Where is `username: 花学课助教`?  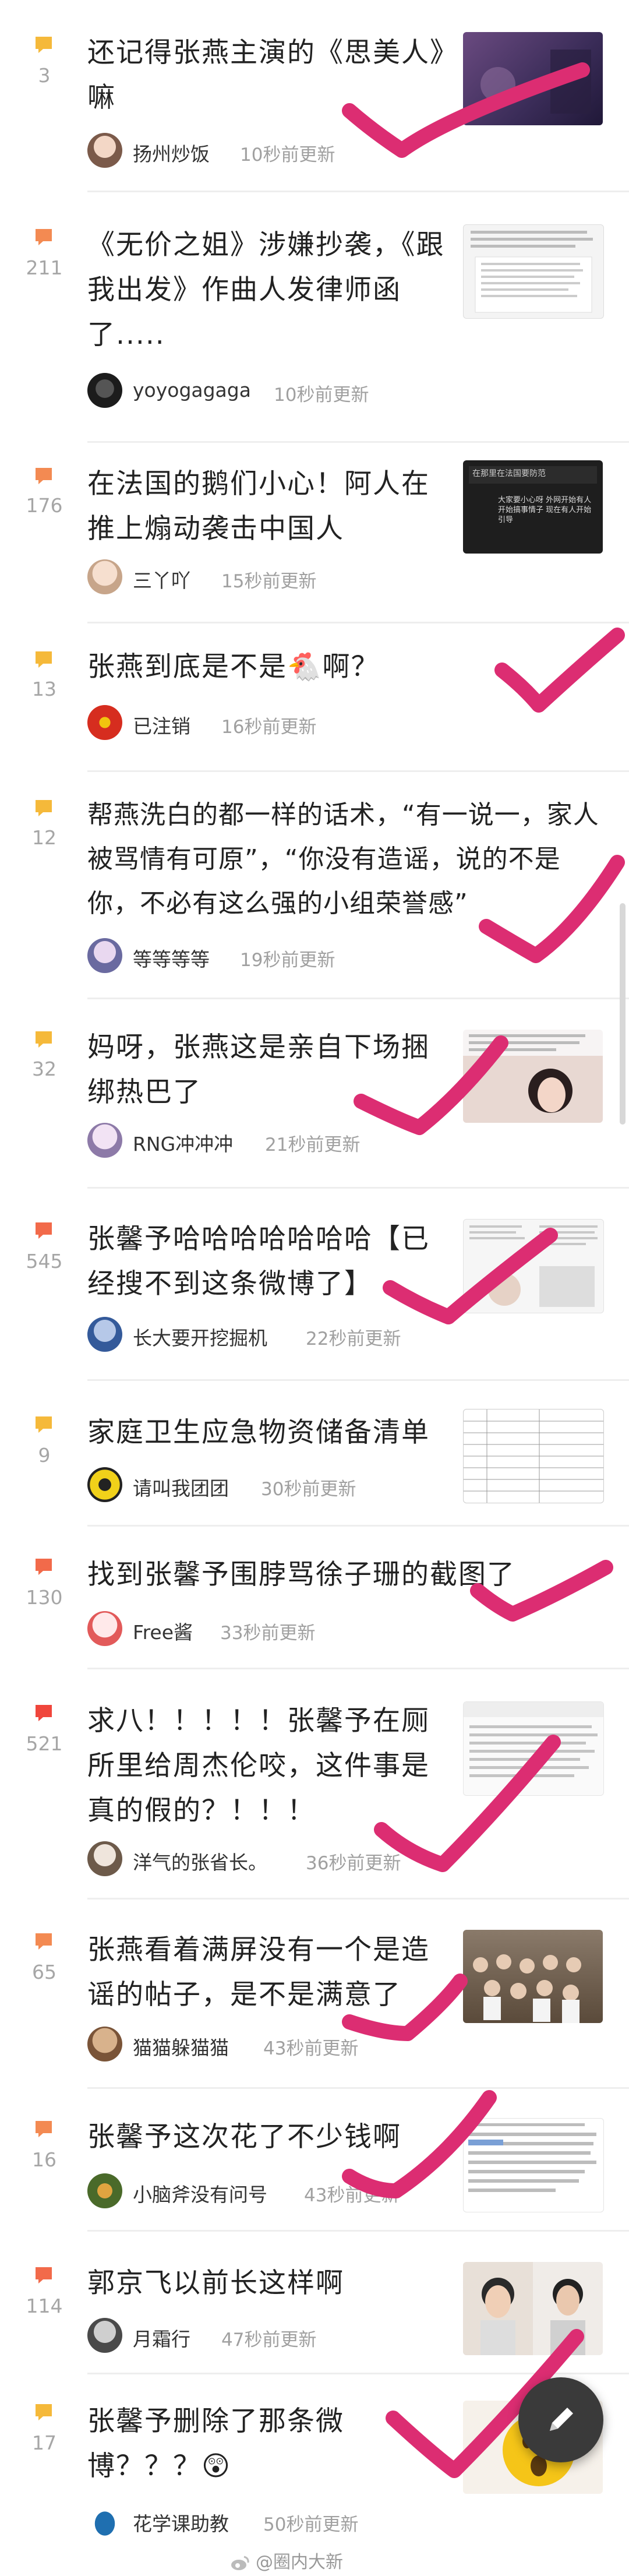 username: 花学课助教 is located at coordinates (181, 2522).